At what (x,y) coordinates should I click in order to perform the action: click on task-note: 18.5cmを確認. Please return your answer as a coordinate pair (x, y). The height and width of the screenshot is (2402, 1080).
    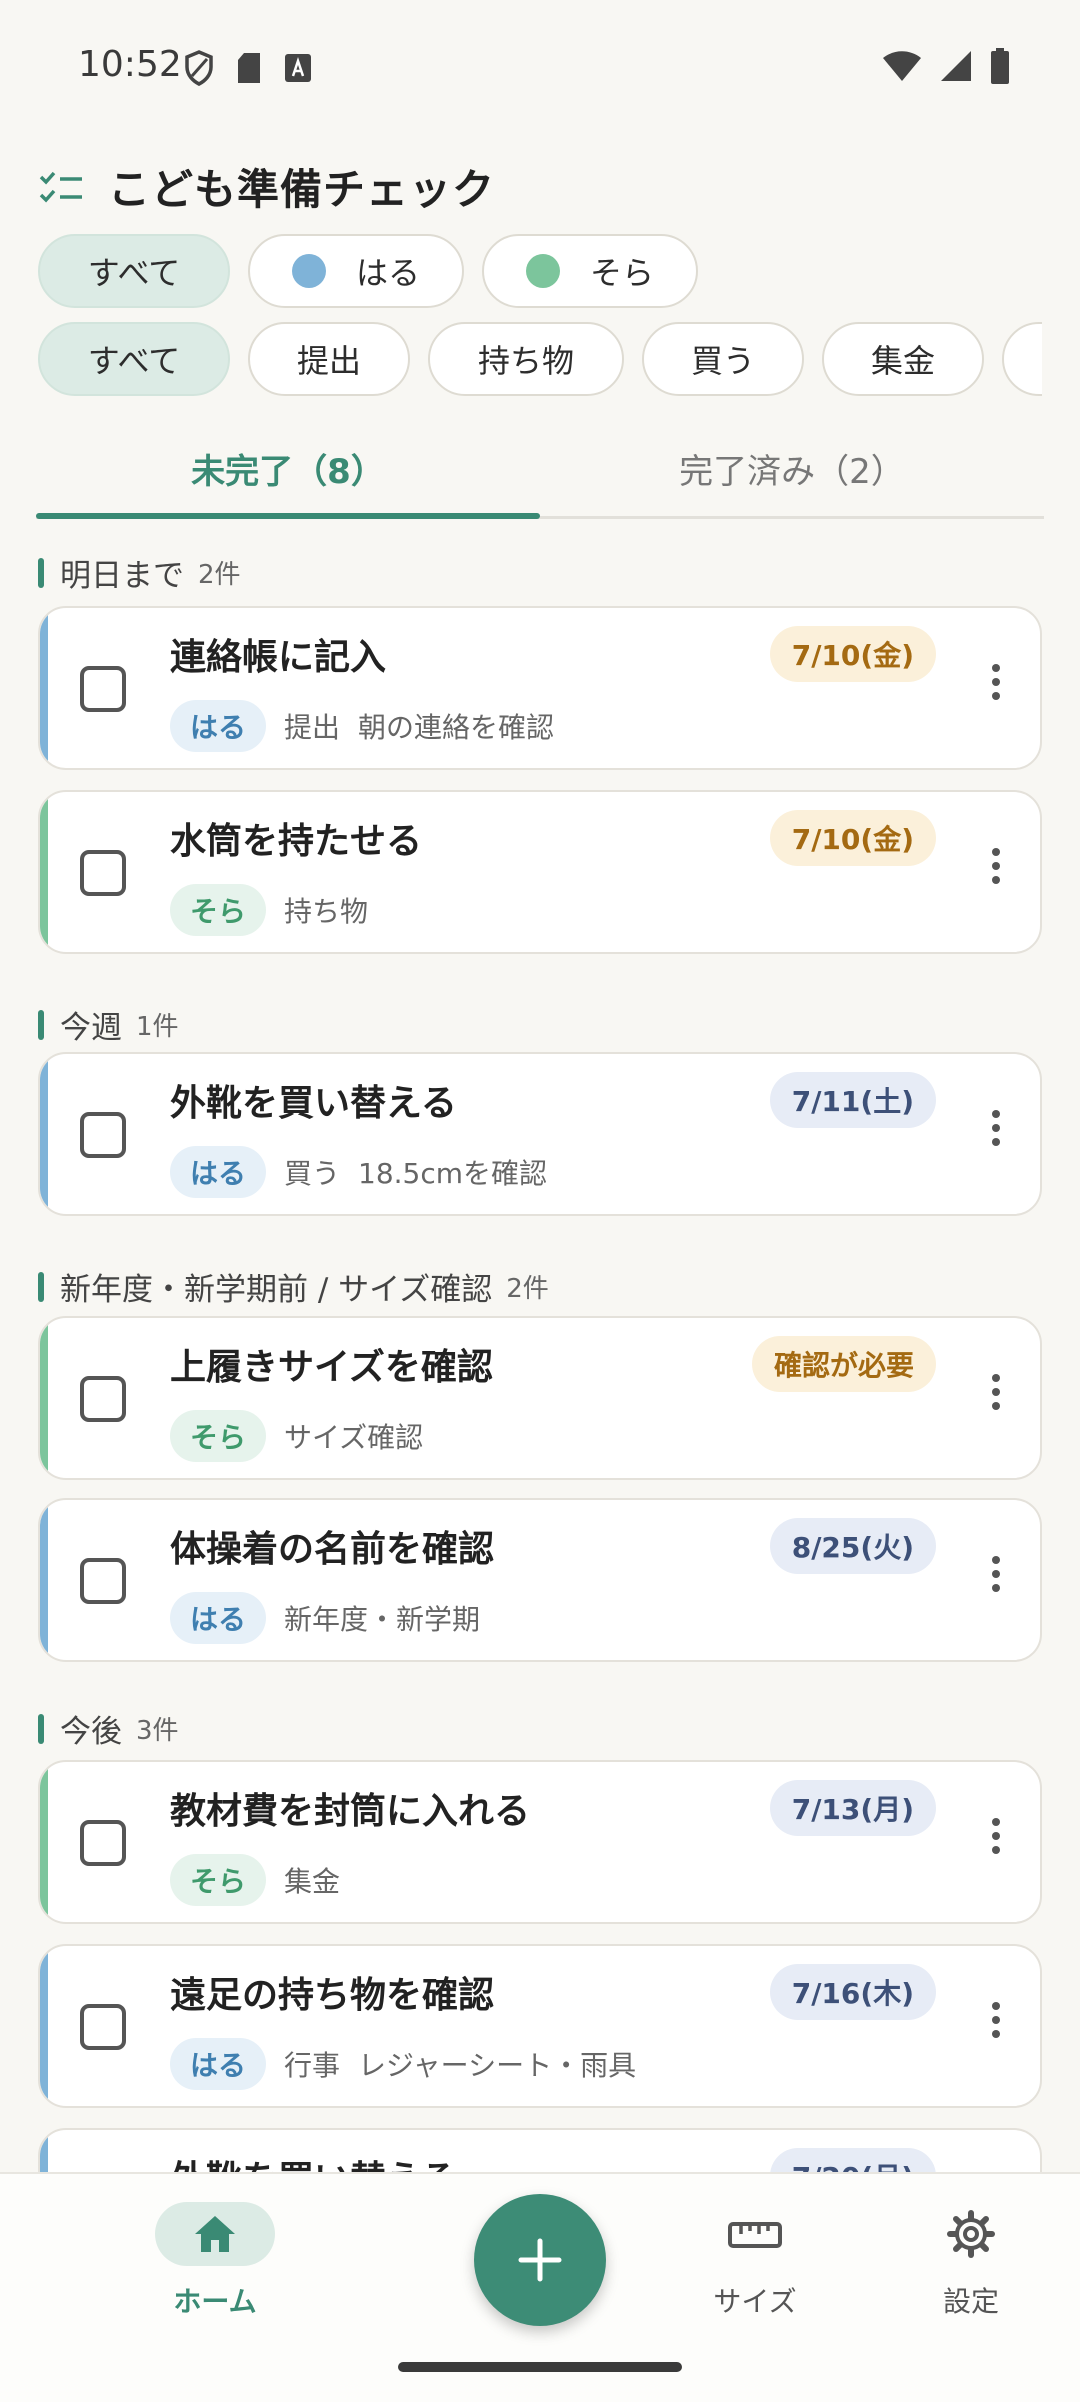
    Looking at the image, I should click on (453, 1173).